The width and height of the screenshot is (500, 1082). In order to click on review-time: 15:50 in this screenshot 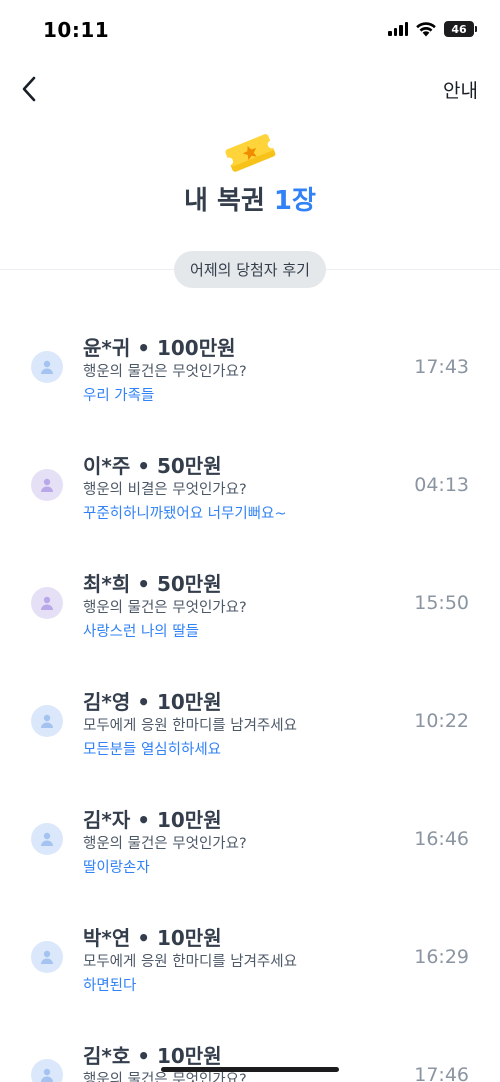, I will do `click(441, 603)`.